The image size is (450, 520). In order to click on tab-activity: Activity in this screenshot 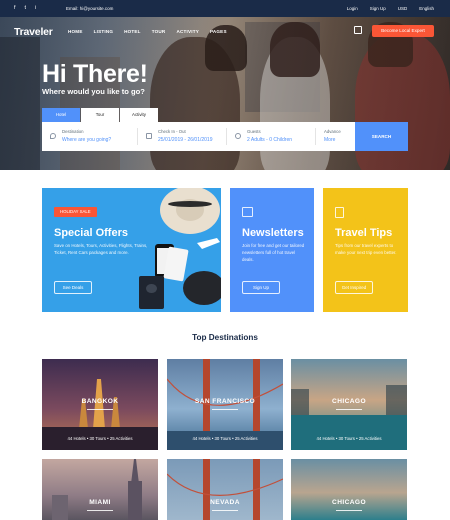, I will do `click(139, 115)`.